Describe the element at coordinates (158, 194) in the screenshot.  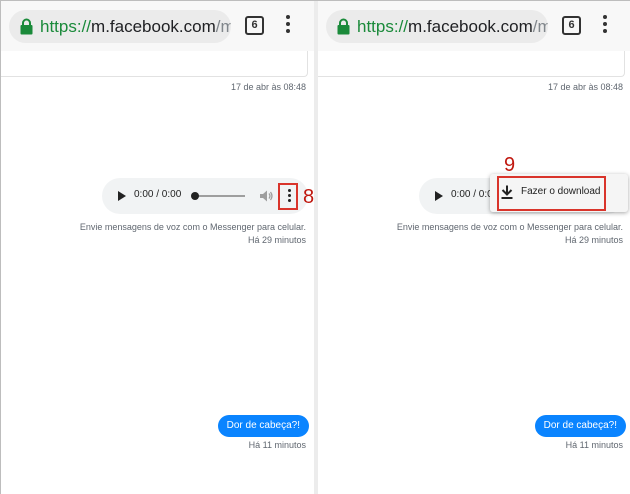
I see `audio-time: 0:00 / 0:00` at that location.